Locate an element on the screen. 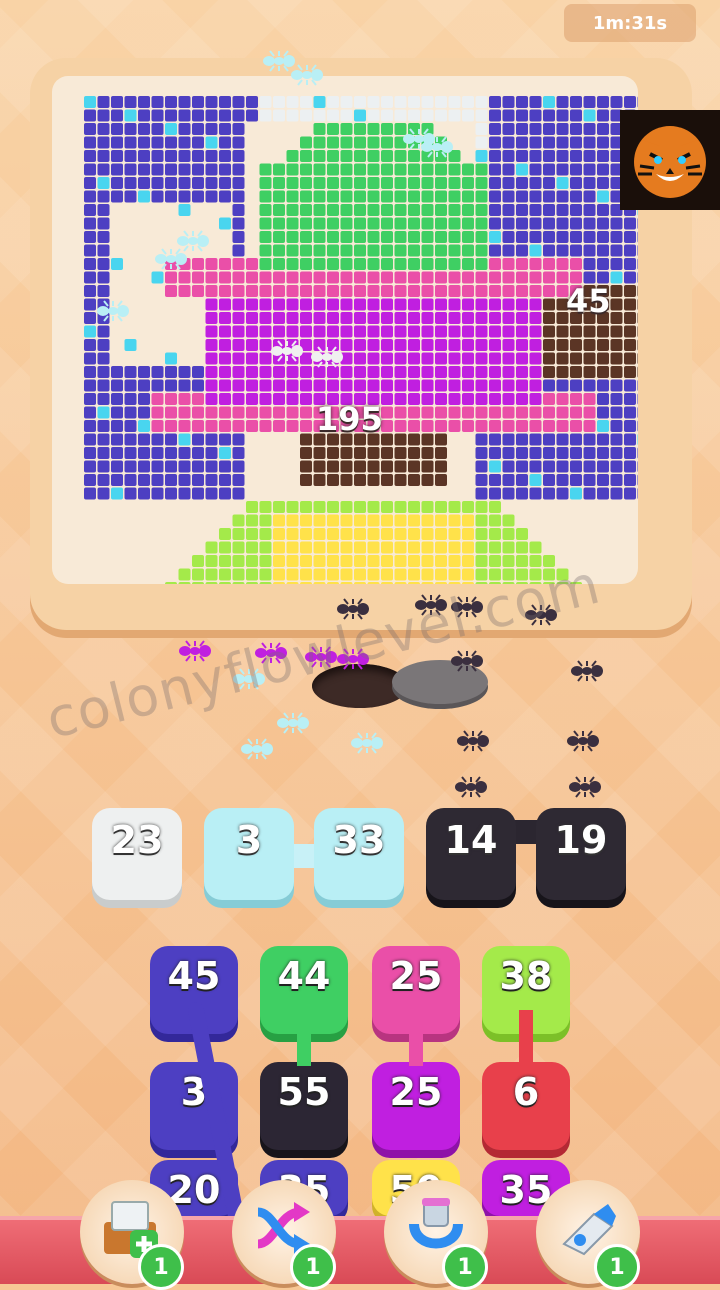  block-dark-mid: 55 is located at coordinates (304, 1106).